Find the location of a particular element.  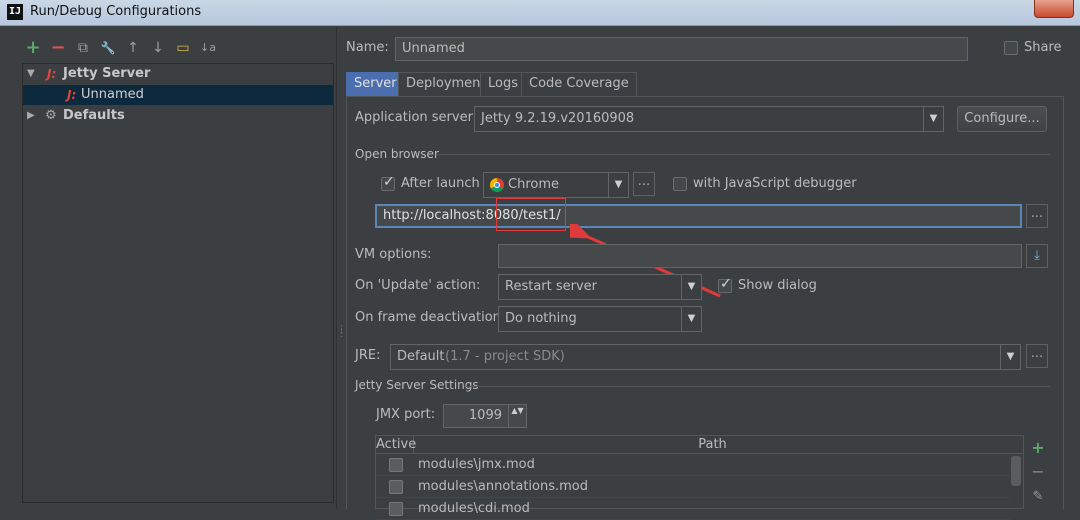

open-browser-label: Open browser is located at coordinates (397, 154).